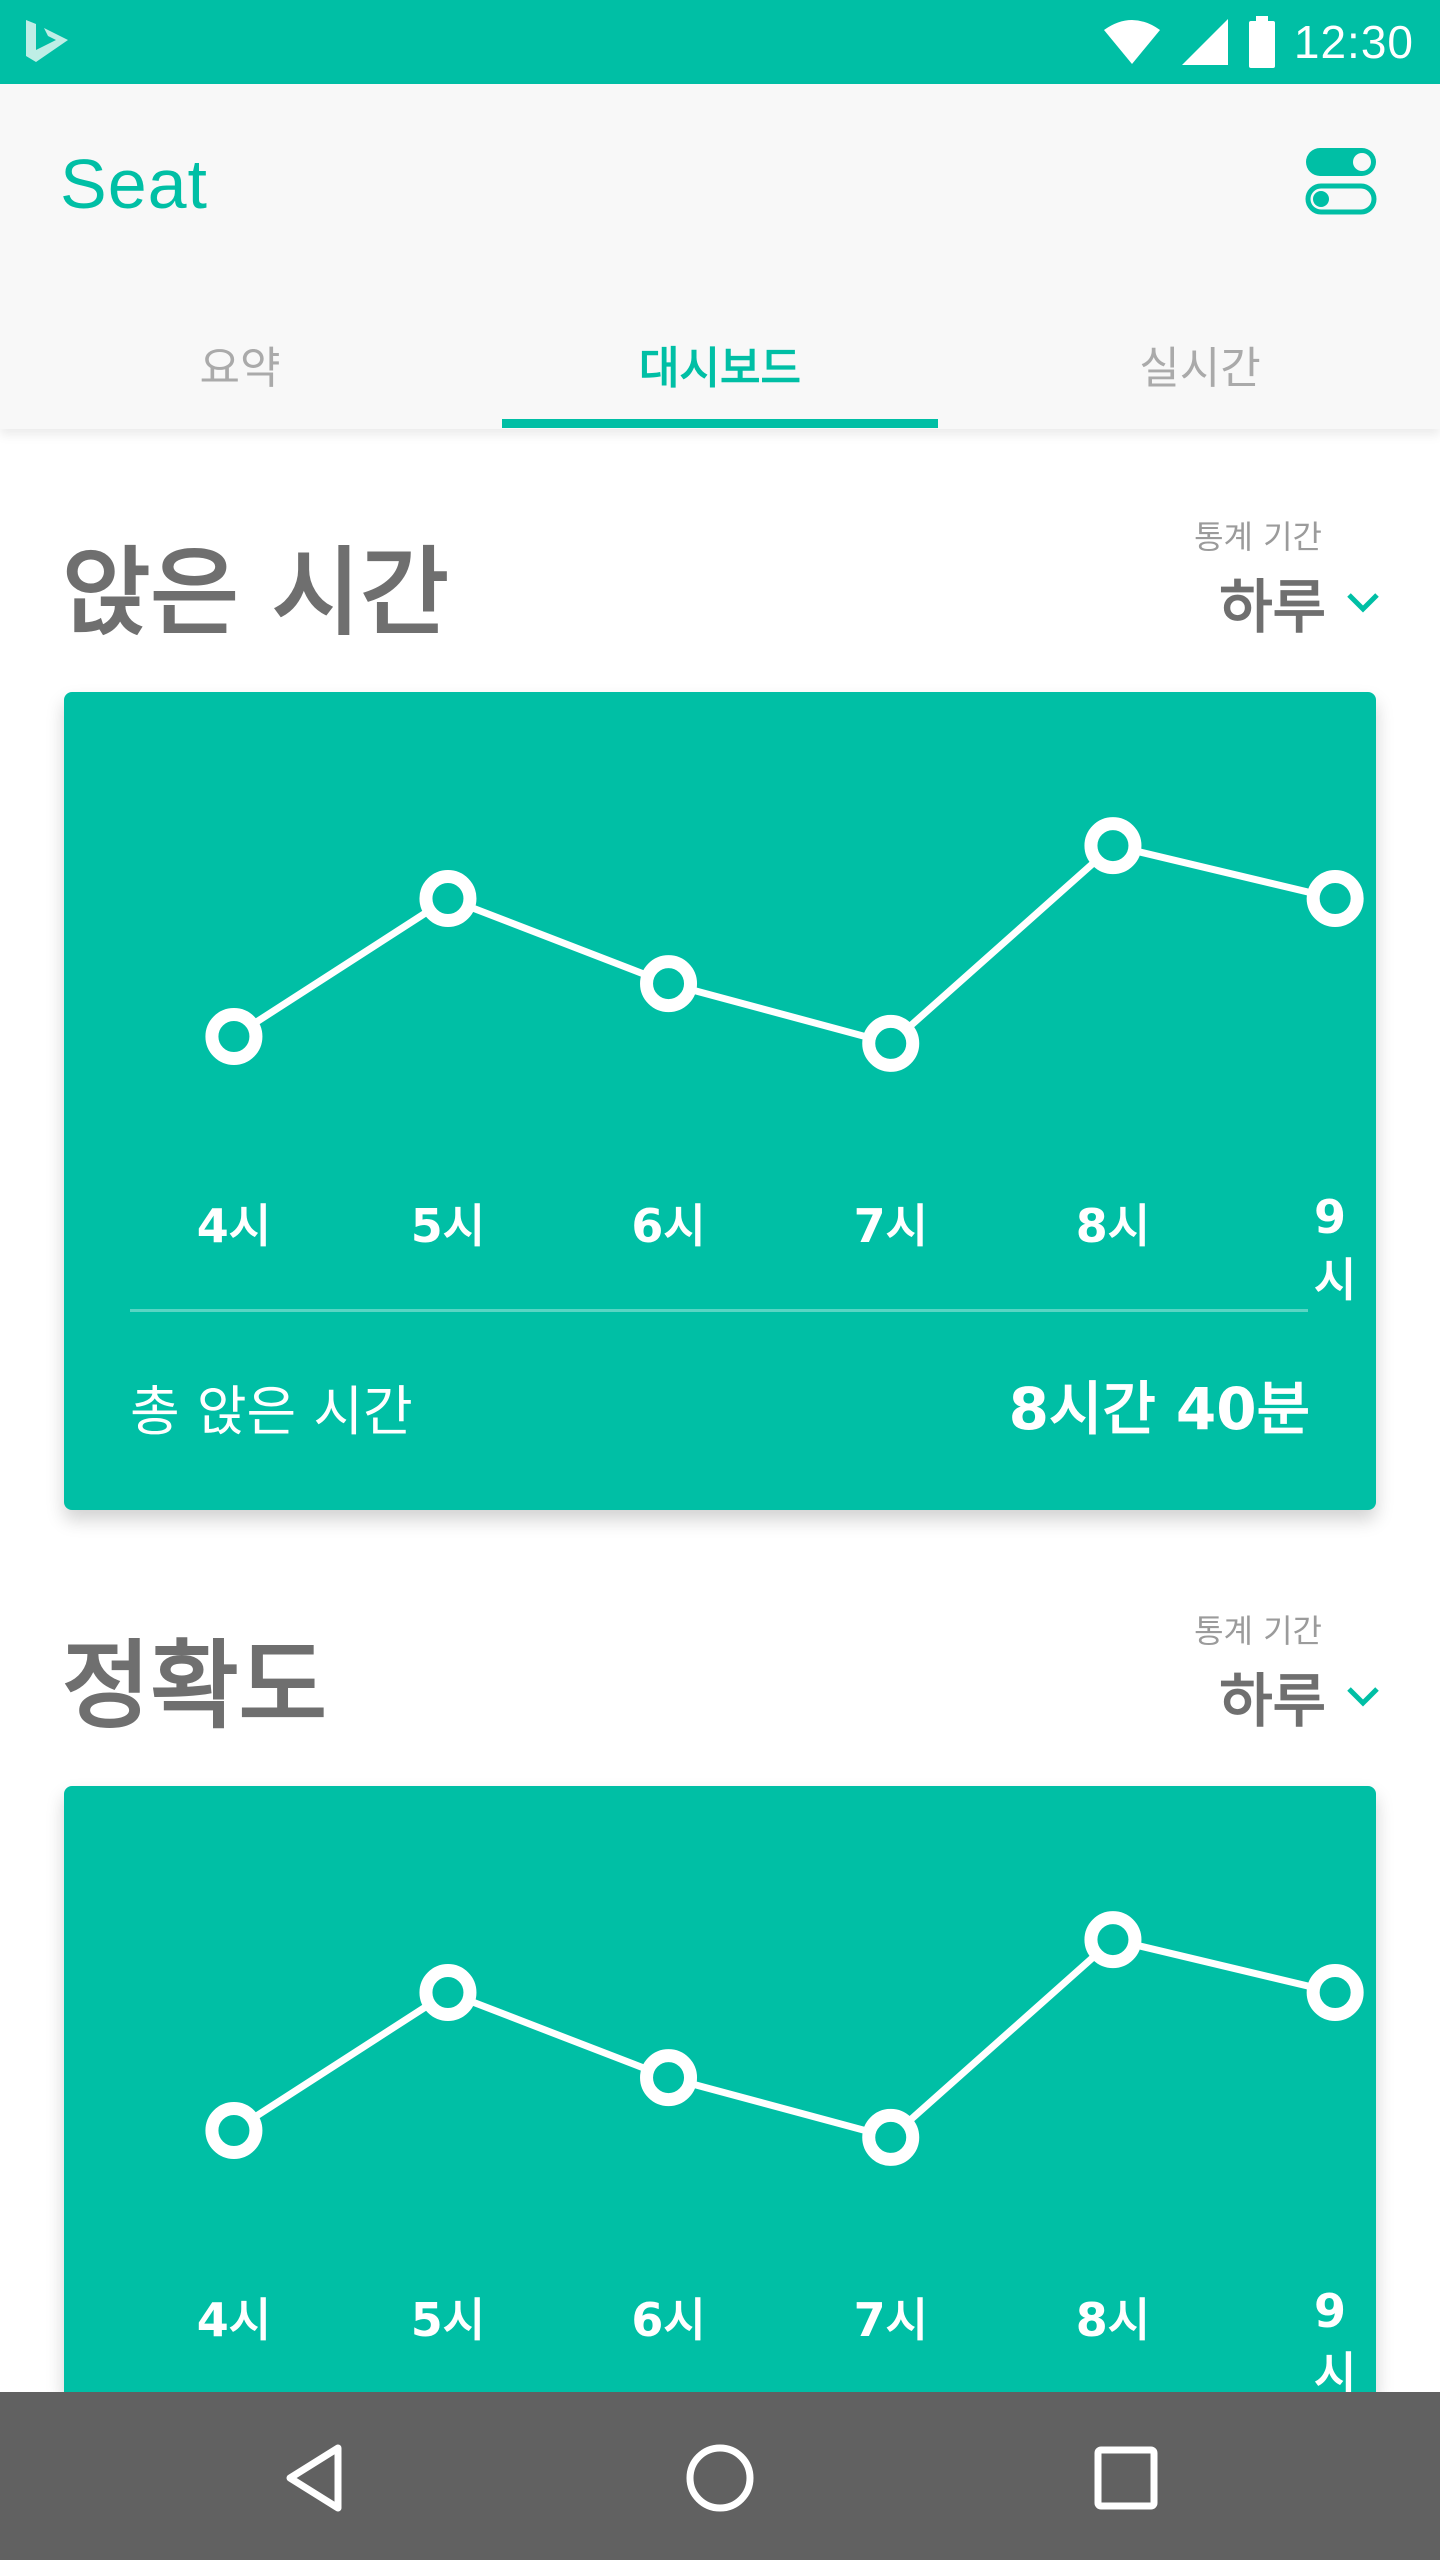 The width and height of the screenshot is (1440, 2560). What do you see at coordinates (720, 423) in the screenshot?
I see `tab-indicator` at bounding box center [720, 423].